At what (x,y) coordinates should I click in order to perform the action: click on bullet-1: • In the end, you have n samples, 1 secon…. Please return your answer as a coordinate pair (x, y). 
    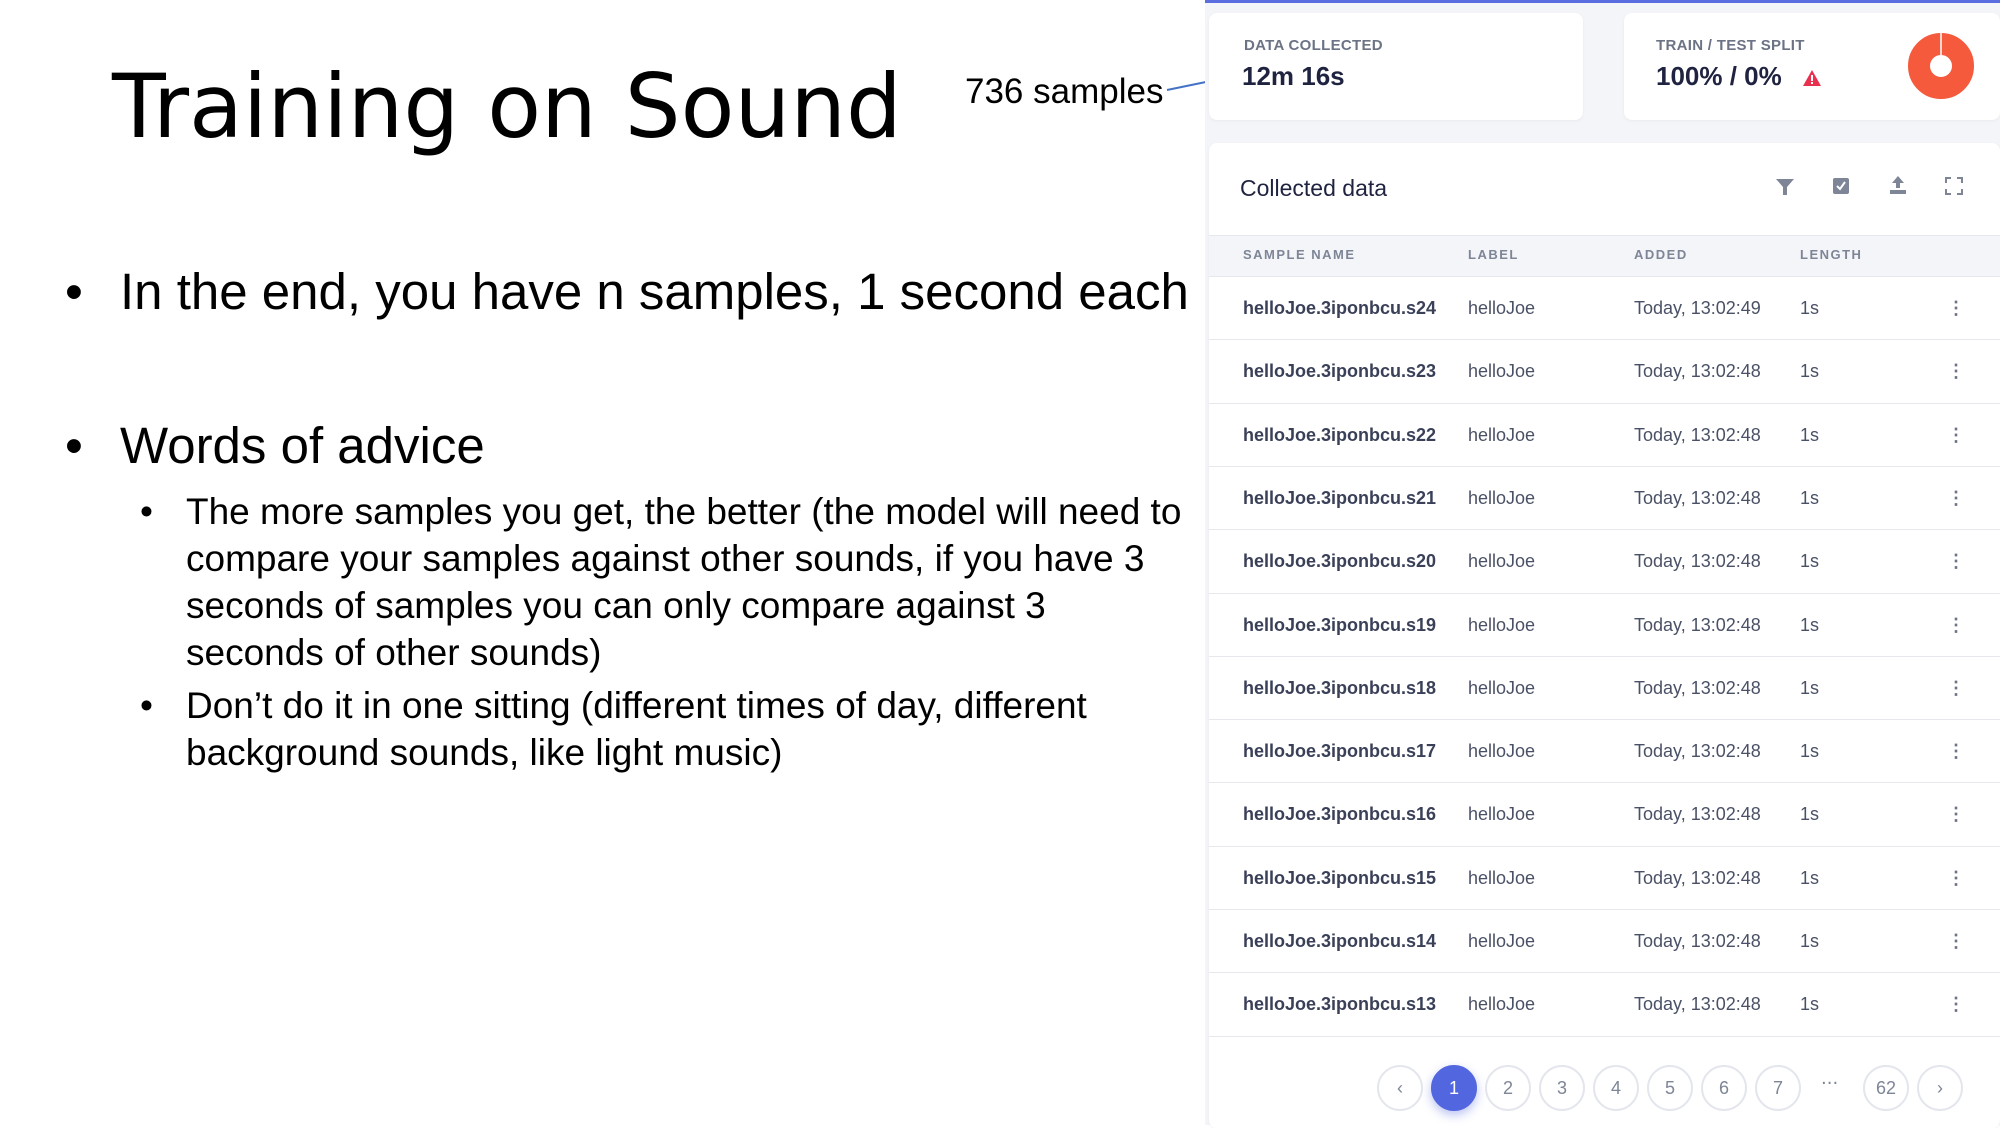
    Looking at the image, I should click on (627, 291).